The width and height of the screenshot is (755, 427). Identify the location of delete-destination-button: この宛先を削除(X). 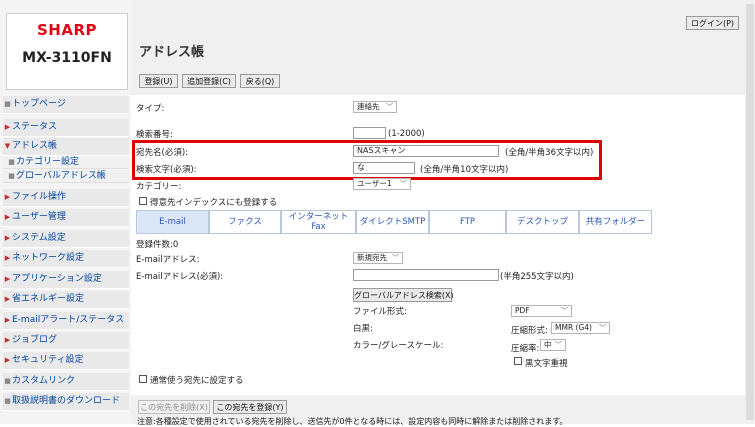
(174, 407).